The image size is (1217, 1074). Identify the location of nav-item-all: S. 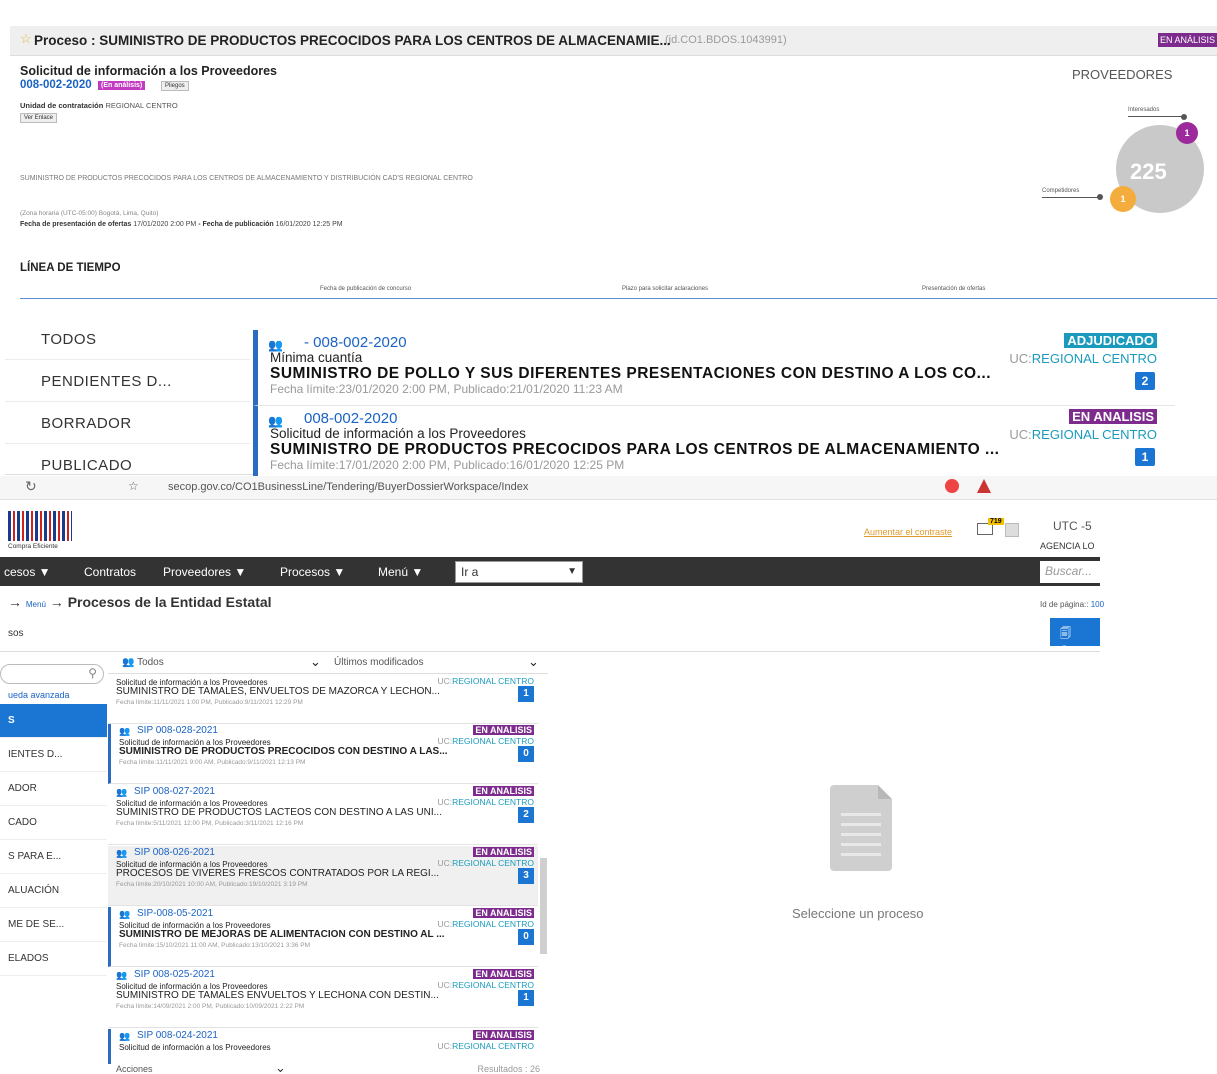
(53, 721).